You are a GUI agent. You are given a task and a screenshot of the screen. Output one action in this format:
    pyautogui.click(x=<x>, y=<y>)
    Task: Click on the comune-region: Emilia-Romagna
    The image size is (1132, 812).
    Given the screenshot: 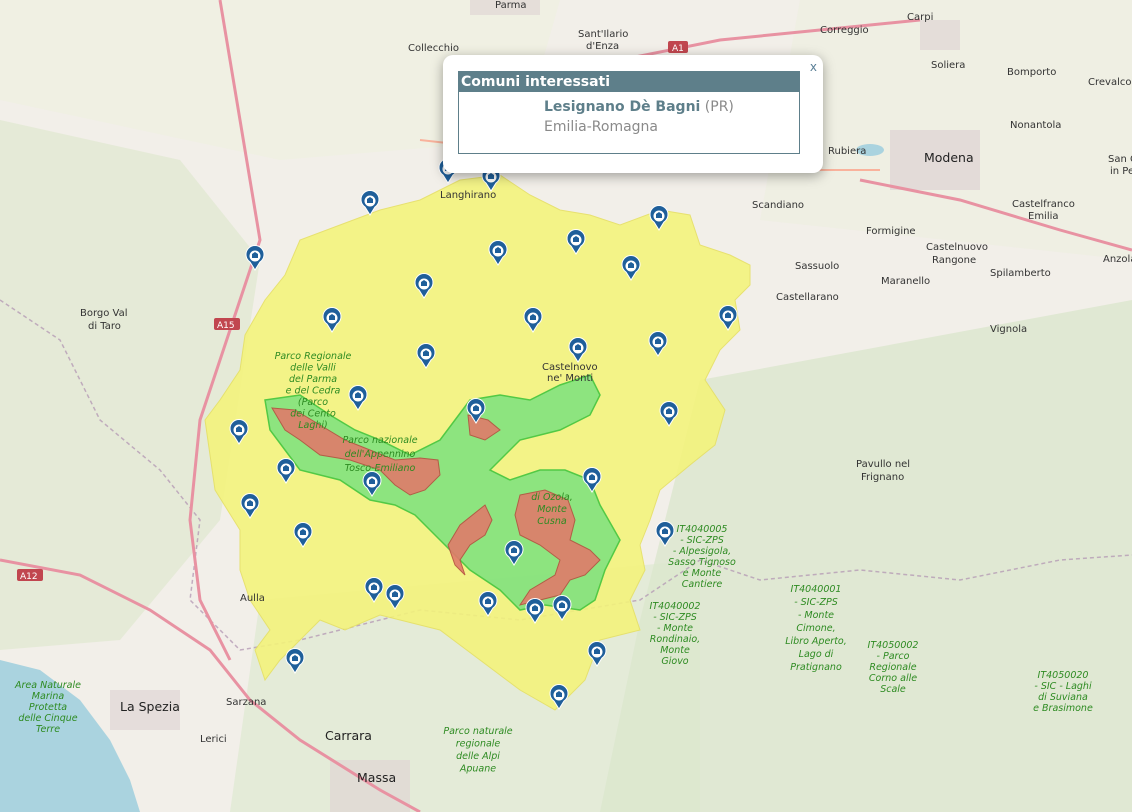 What is the action you would take?
    pyautogui.click(x=601, y=127)
    